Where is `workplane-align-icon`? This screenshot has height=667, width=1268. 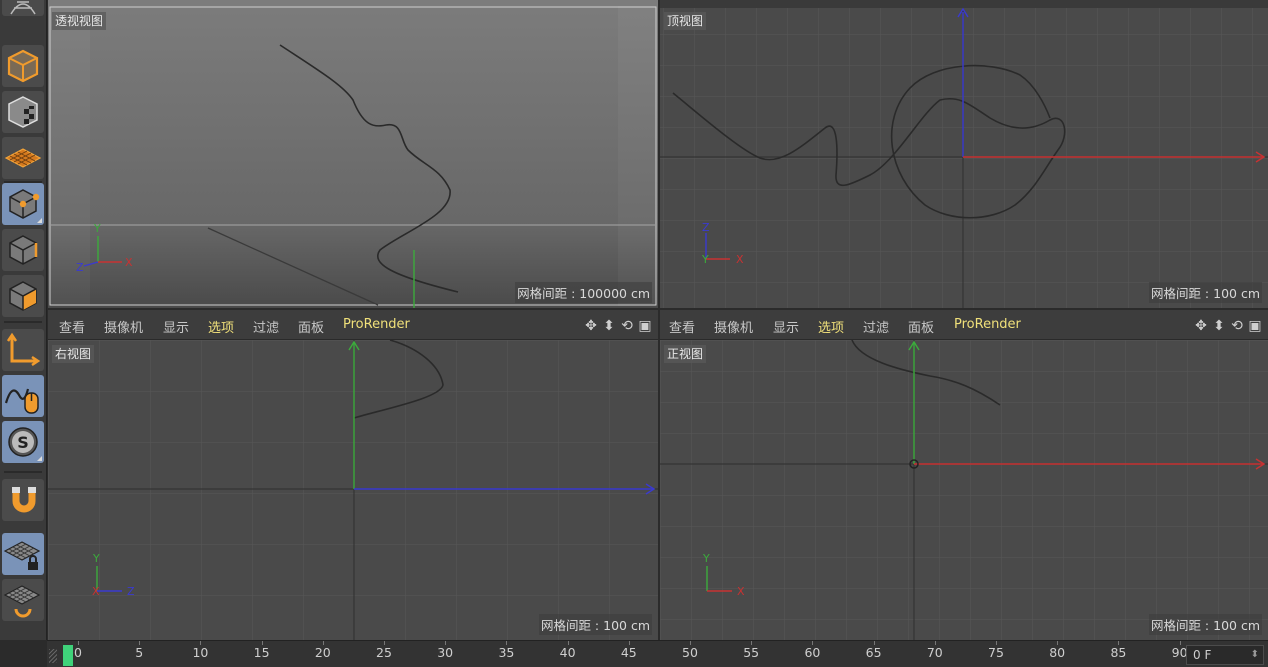
workplane-align-icon is located at coordinates (22, 601).